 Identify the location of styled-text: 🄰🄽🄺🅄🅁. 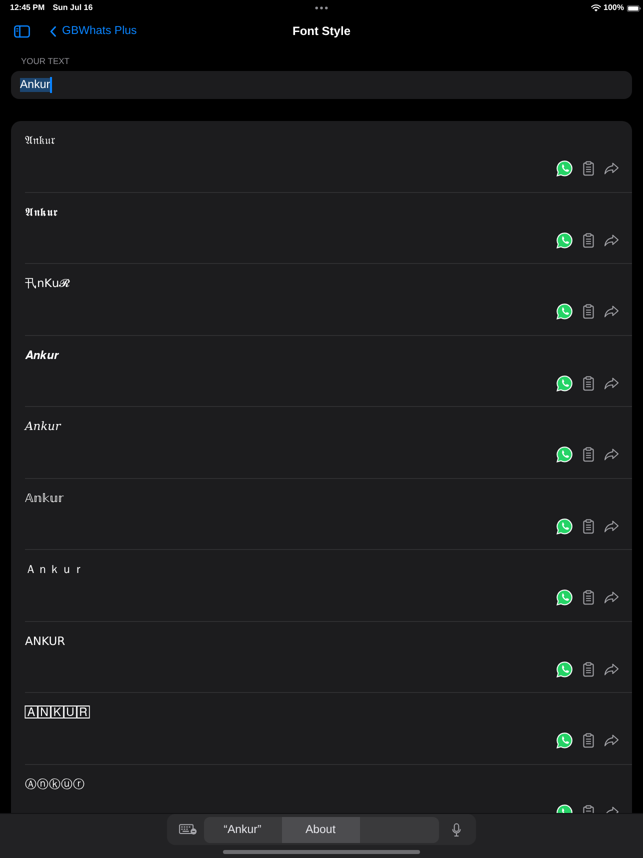
(57, 712).